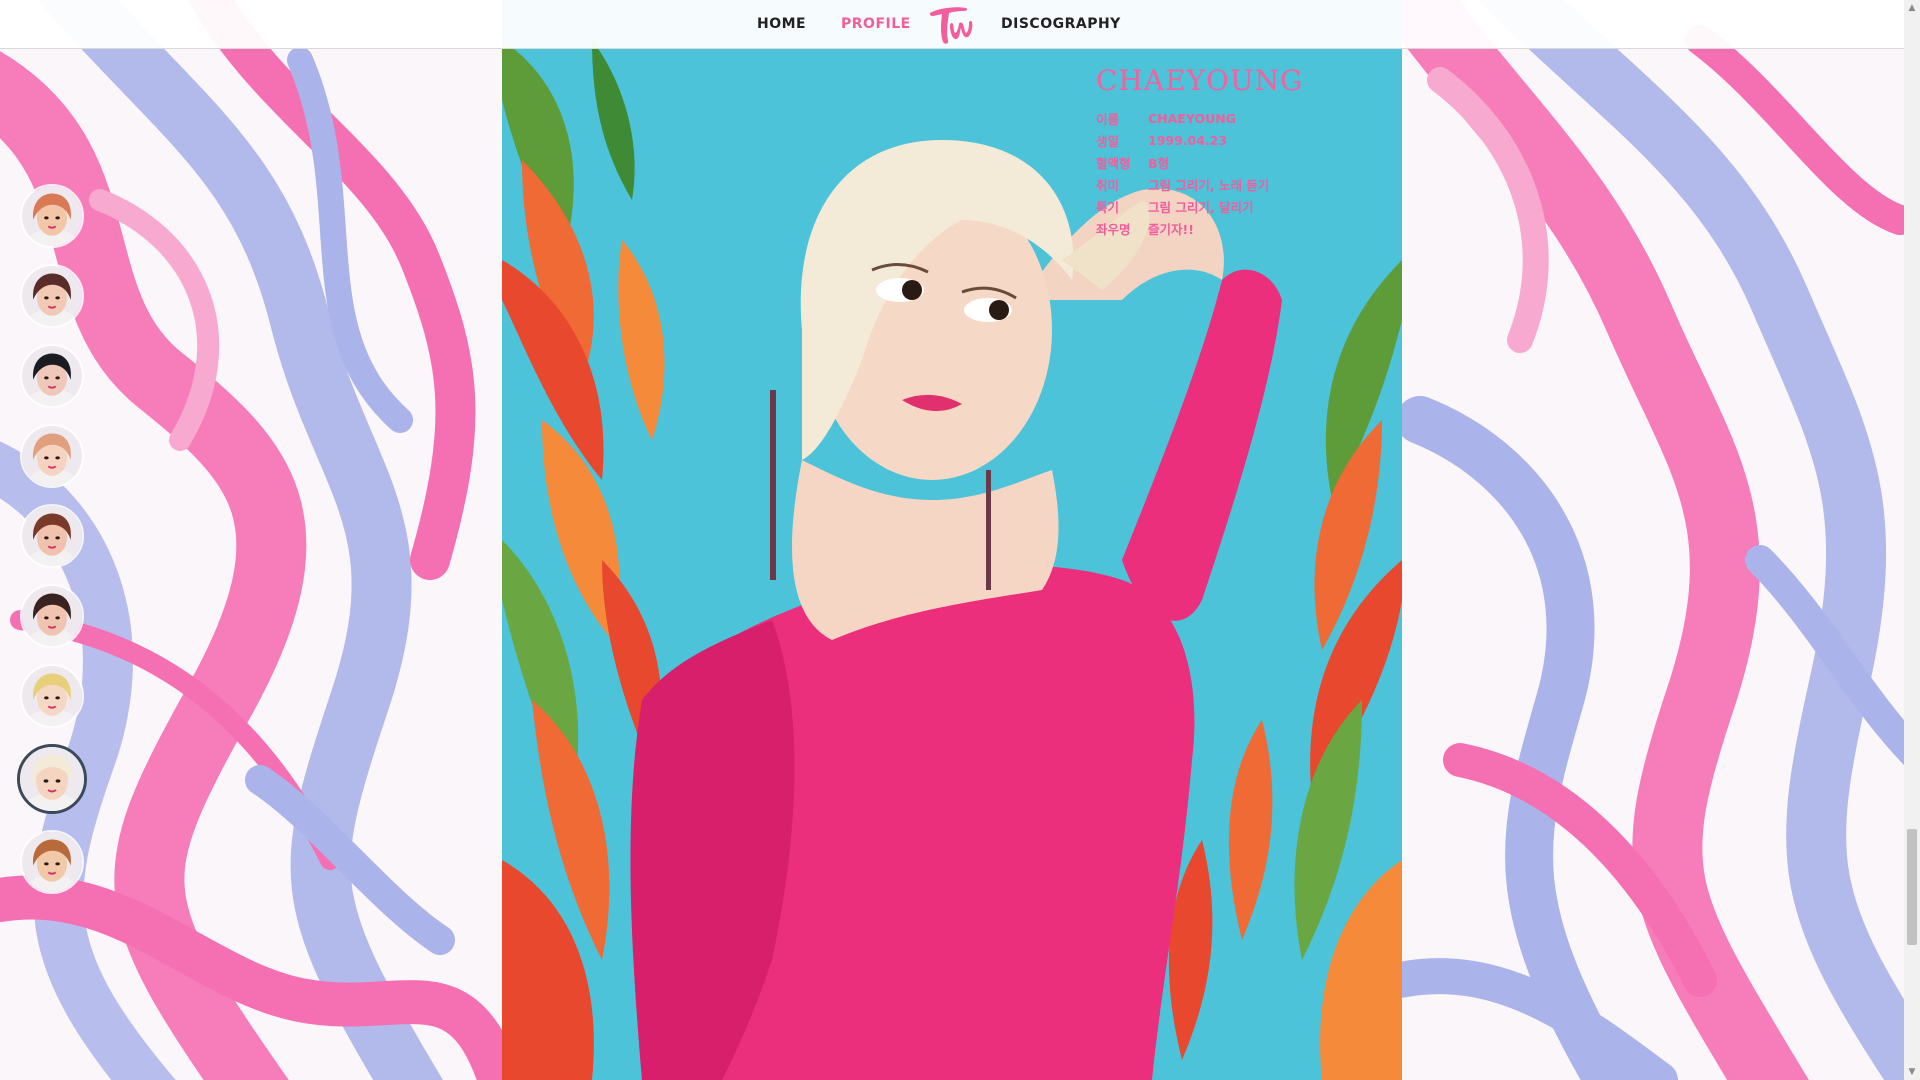 The width and height of the screenshot is (1920, 1080). Describe the element at coordinates (1912, 1072) in the screenshot. I see `scroll-down-arrow-icon: ▼` at that location.